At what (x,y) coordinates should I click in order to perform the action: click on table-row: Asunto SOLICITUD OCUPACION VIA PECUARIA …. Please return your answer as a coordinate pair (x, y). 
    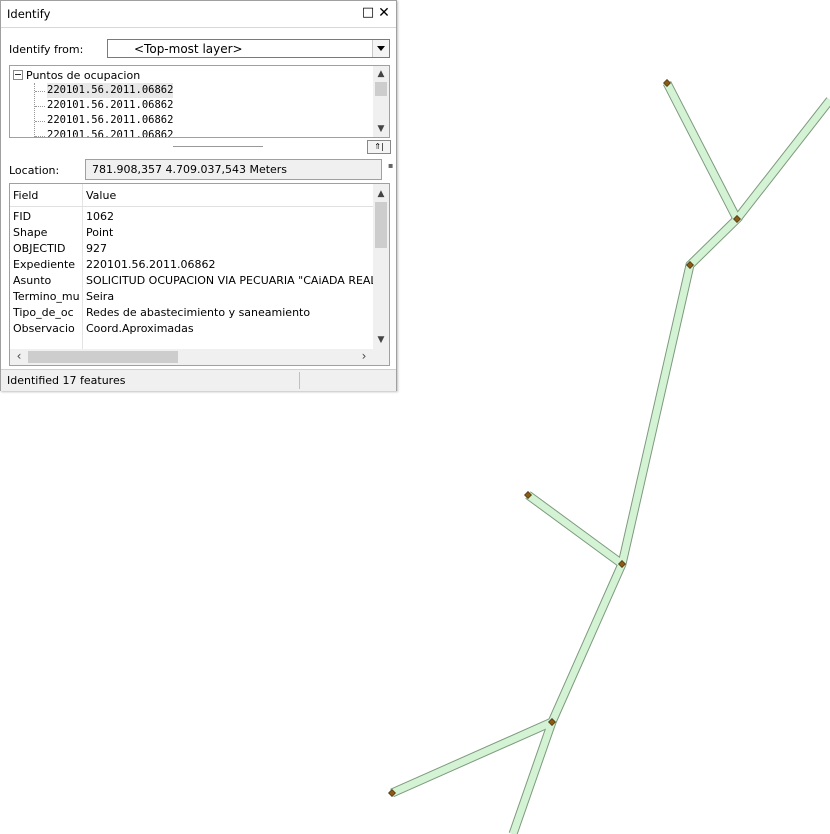
    Looking at the image, I should click on (192, 281).